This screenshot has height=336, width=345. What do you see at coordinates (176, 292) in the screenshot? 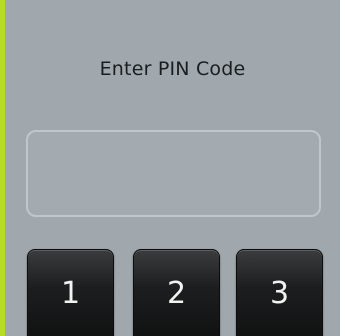
I see `keypad-key-2: 2` at bounding box center [176, 292].